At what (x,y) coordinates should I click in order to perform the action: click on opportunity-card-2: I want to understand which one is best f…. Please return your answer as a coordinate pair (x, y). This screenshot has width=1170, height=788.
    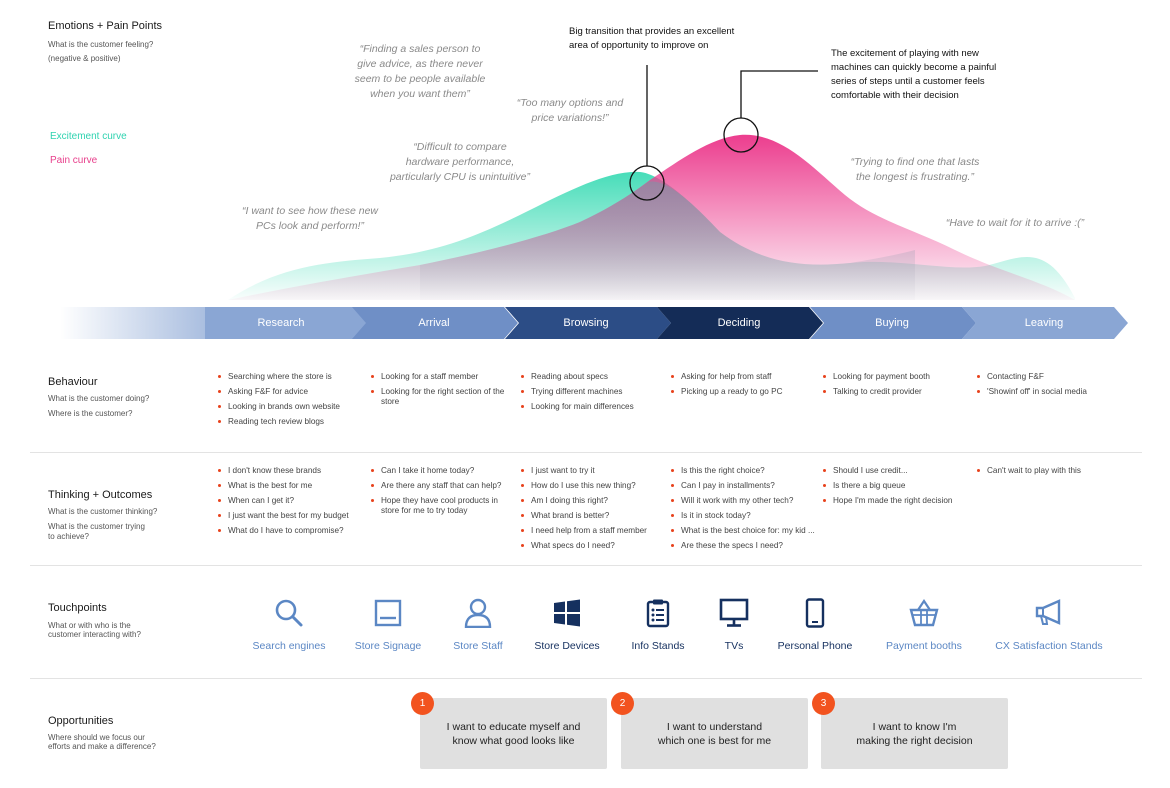
    Looking at the image, I should click on (714, 733).